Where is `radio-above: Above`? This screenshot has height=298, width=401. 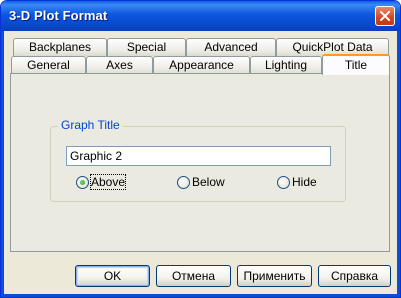 radio-above: Above is located at coordinates (101, 182).